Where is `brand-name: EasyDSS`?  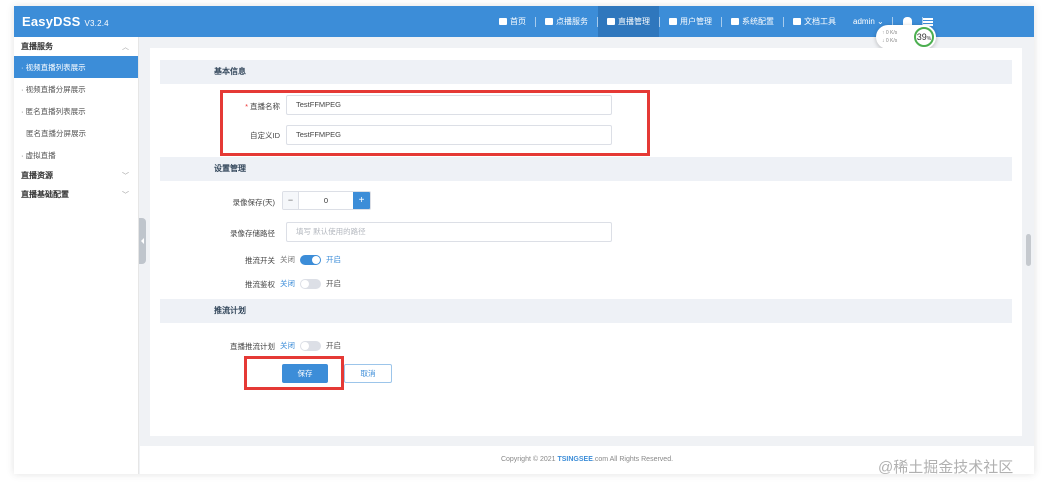 brand-name: EasyDSS is located at coordinates (51, 21).